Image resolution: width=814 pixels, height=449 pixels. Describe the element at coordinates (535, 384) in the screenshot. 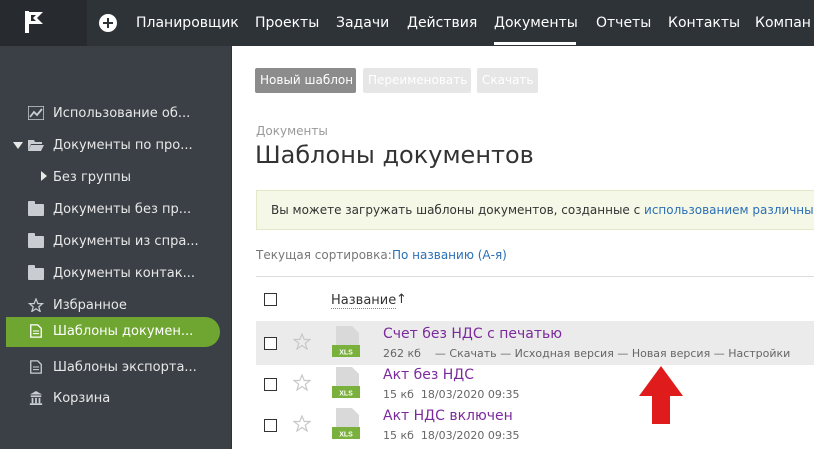

I see `table-row: XLS Акт без НДС 15 кб 18/03/2020 09:35` at that location.